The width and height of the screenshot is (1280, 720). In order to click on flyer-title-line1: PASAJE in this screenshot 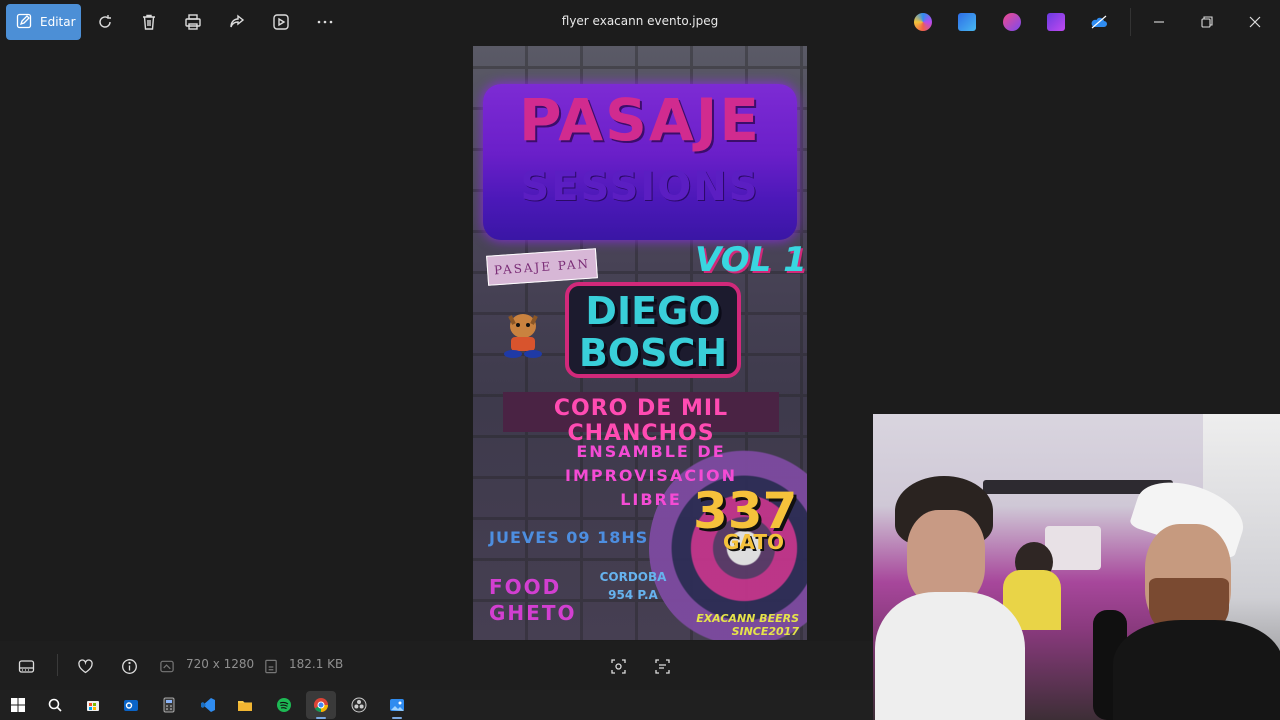, I will do `click(640, 120)`.